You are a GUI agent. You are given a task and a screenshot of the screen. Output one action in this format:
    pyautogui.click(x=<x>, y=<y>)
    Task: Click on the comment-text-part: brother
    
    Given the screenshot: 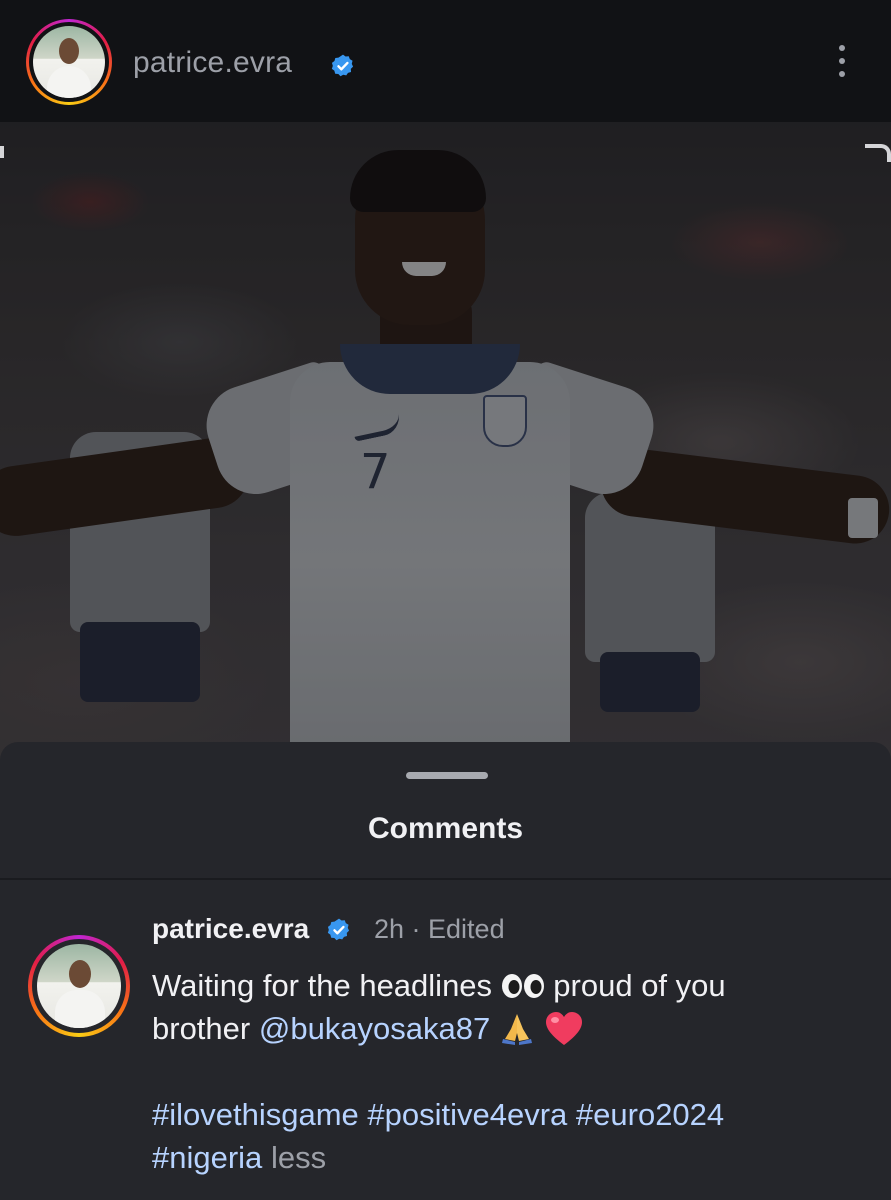 What is the action you would take?
    pyautogui.click(x=201, y=1028)
    